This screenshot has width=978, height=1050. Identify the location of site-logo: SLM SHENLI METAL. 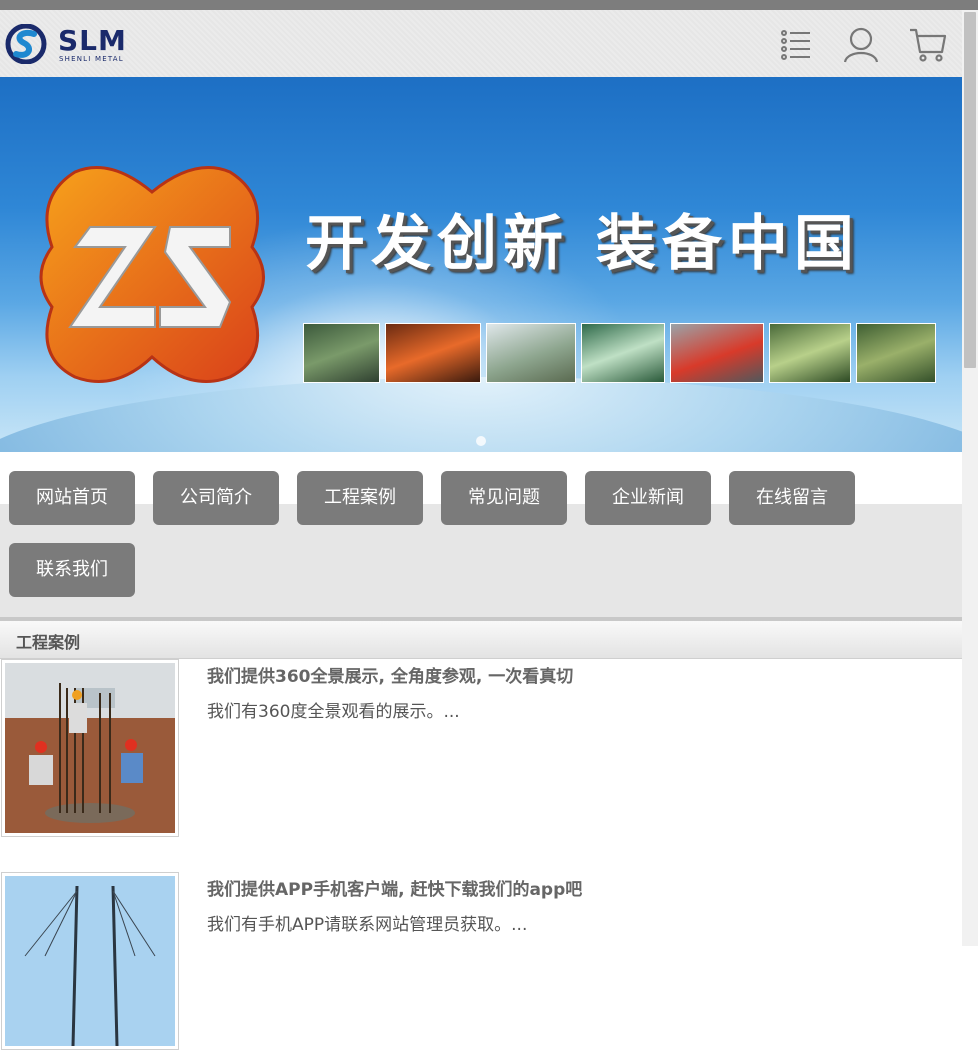
(70, 44).